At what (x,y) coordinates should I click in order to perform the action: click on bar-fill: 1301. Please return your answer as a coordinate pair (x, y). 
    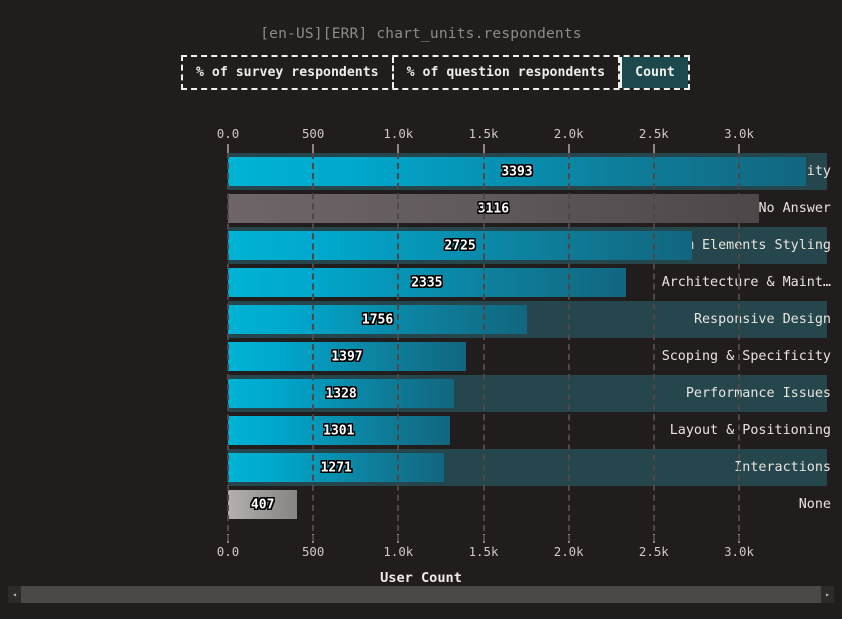
    Looking at the image, I should click on (339, 430).